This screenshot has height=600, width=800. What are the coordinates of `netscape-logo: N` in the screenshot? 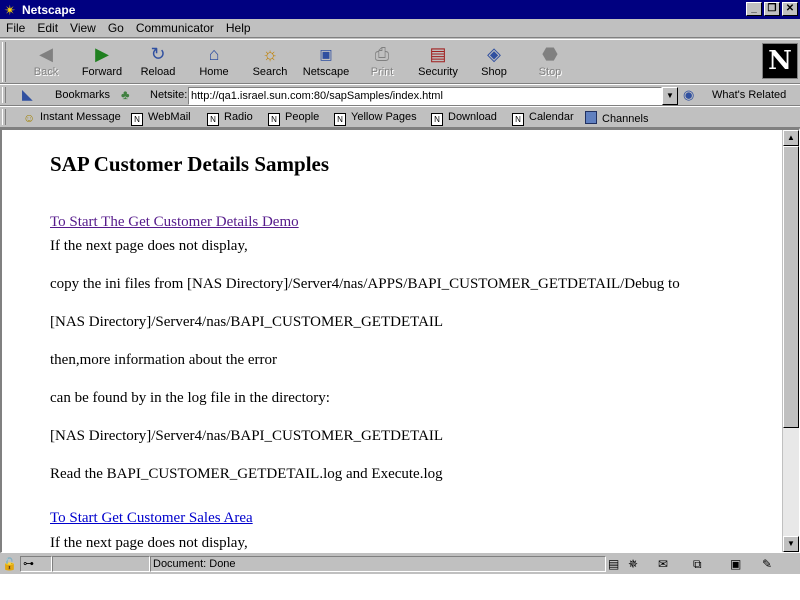 It's located at (780, 61).